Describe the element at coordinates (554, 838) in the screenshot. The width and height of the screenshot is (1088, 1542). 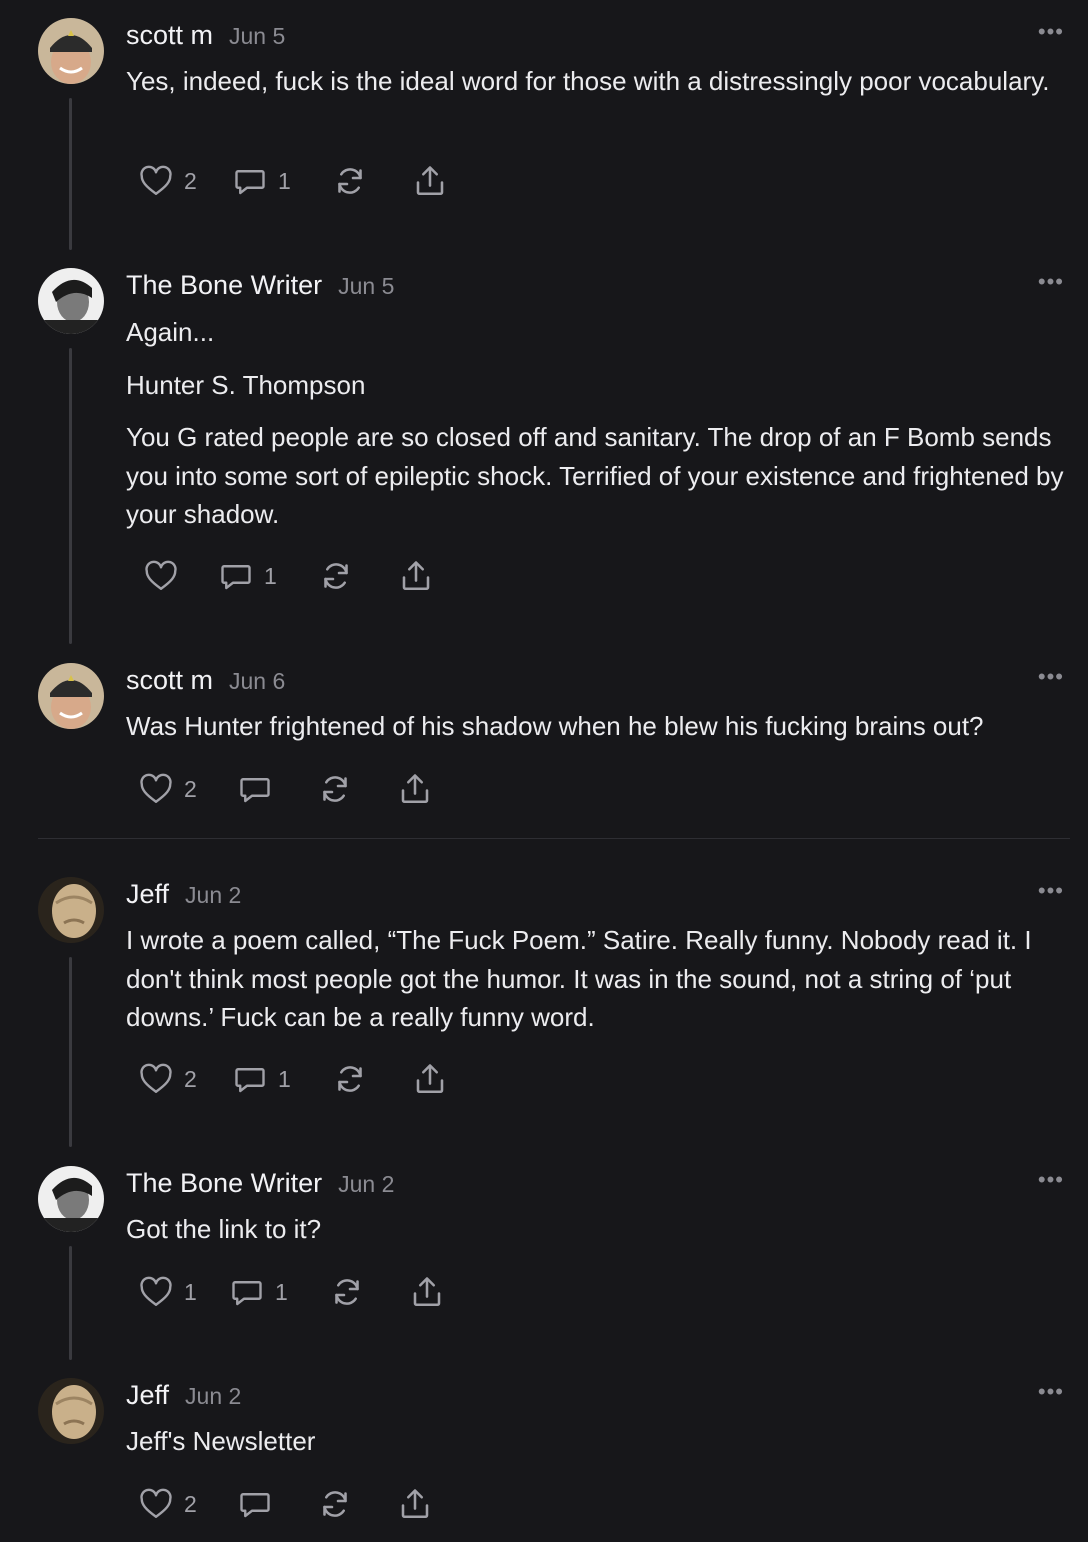
I see `thread-divider` at that location.